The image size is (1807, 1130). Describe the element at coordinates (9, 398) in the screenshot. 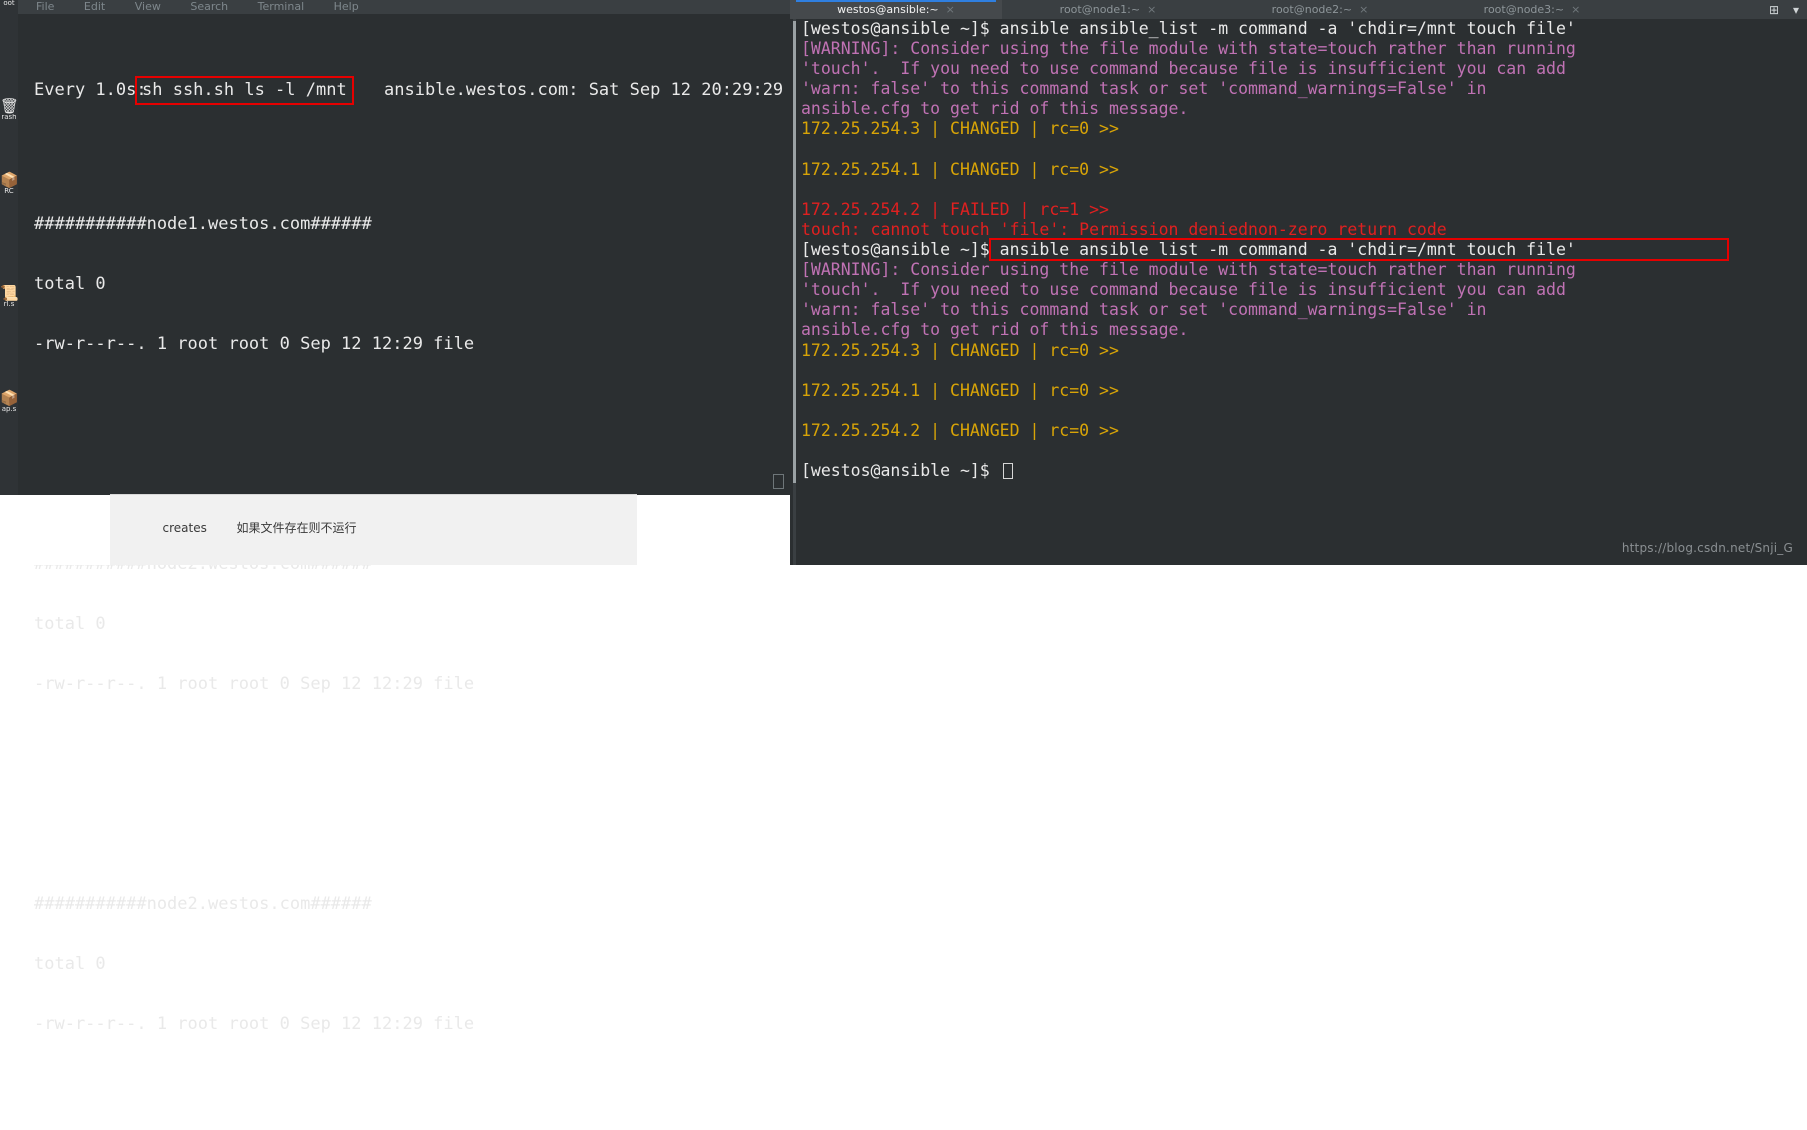

I see `package-file-glyph: 📦` at that location.